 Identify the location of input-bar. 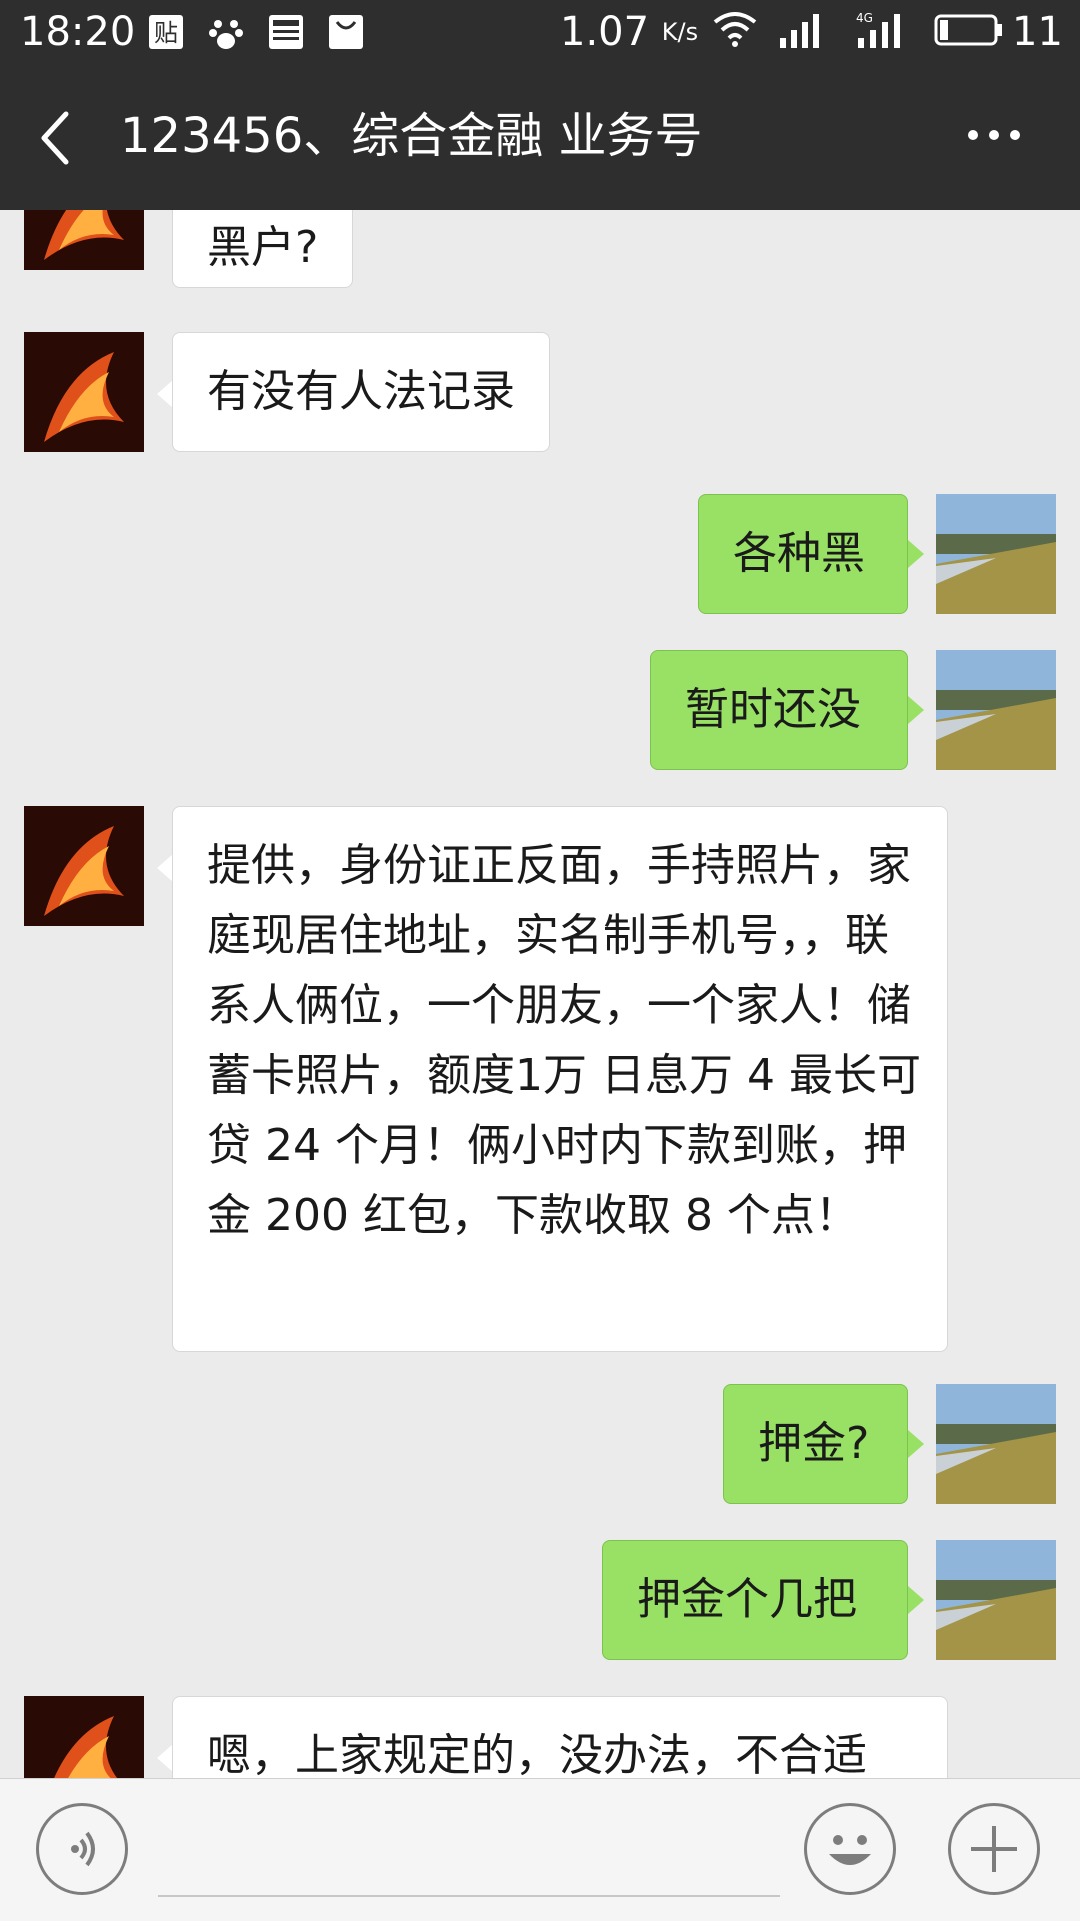
(540, 1849).